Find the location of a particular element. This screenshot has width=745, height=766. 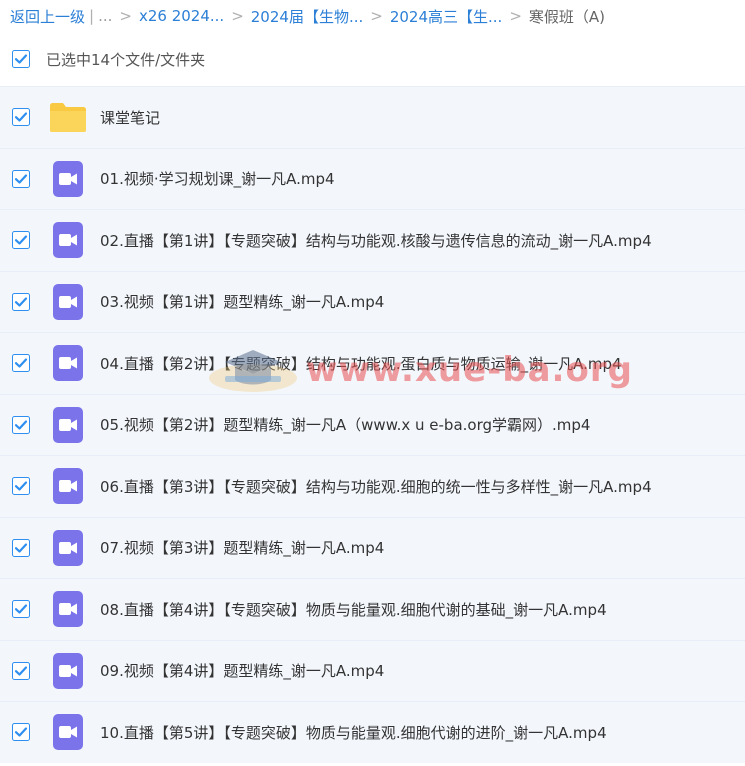

list-item: 08.直播【第4讲】【专题突破】物质与能量观.细胞代谢的基础_谢一凡A.mp4 is located at coordinates (372, 609).